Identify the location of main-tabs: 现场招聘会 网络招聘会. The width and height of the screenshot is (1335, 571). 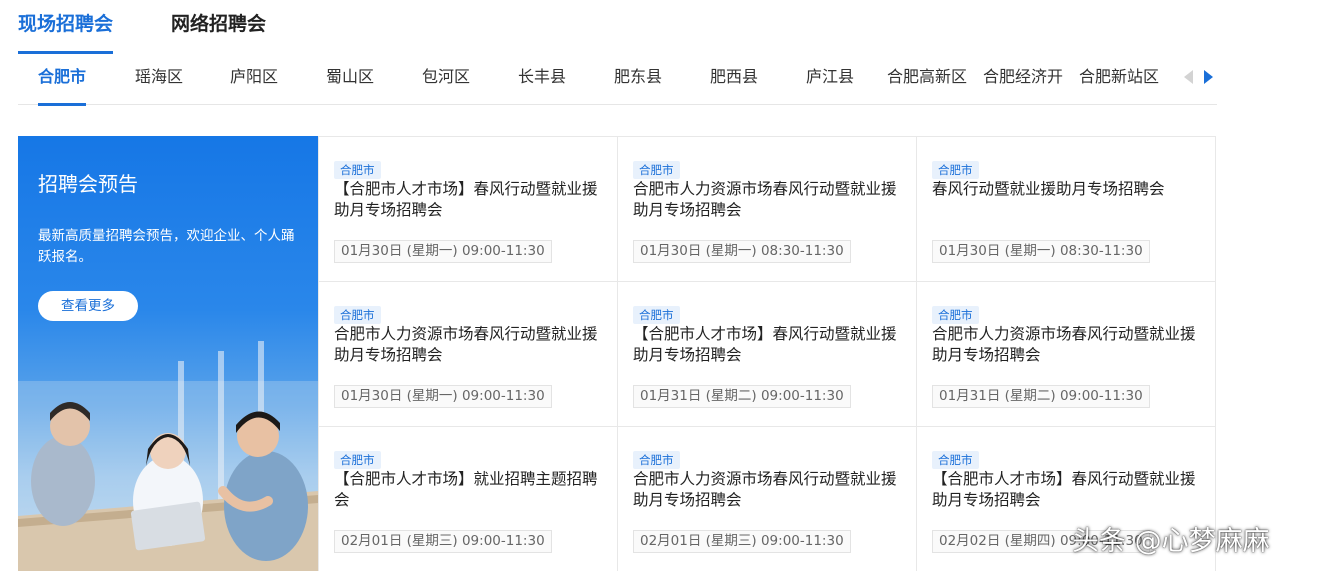
(171, 27).